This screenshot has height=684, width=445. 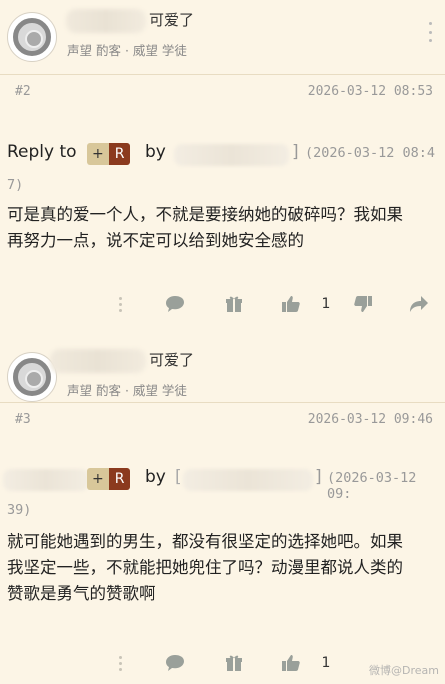 I want to click on post-actions: 1, so click(x=222, y=307).